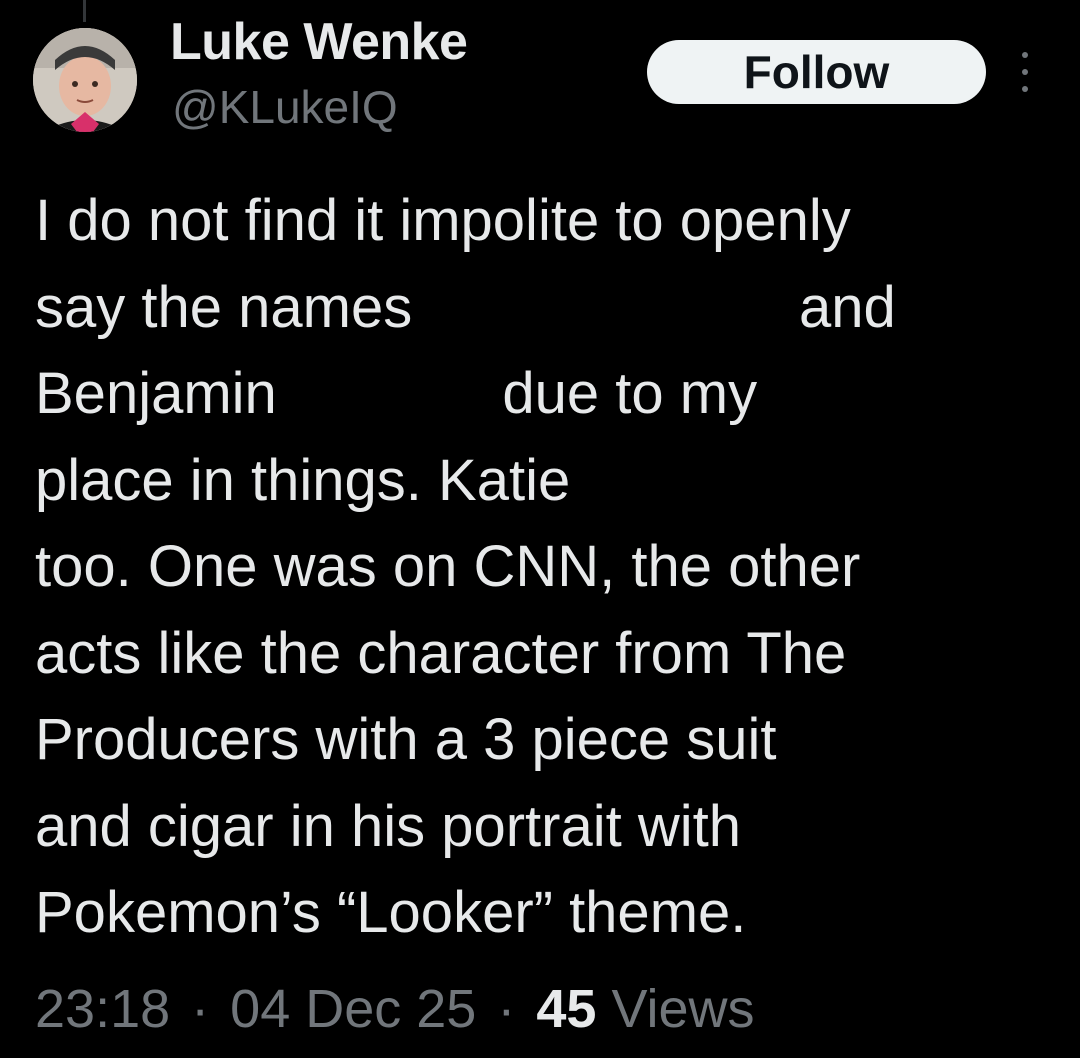  Describe the element at coordinates (391, 912) in the screenshot. I see `tweet-line: Pokemon’s “Looker” theme.` at that location.